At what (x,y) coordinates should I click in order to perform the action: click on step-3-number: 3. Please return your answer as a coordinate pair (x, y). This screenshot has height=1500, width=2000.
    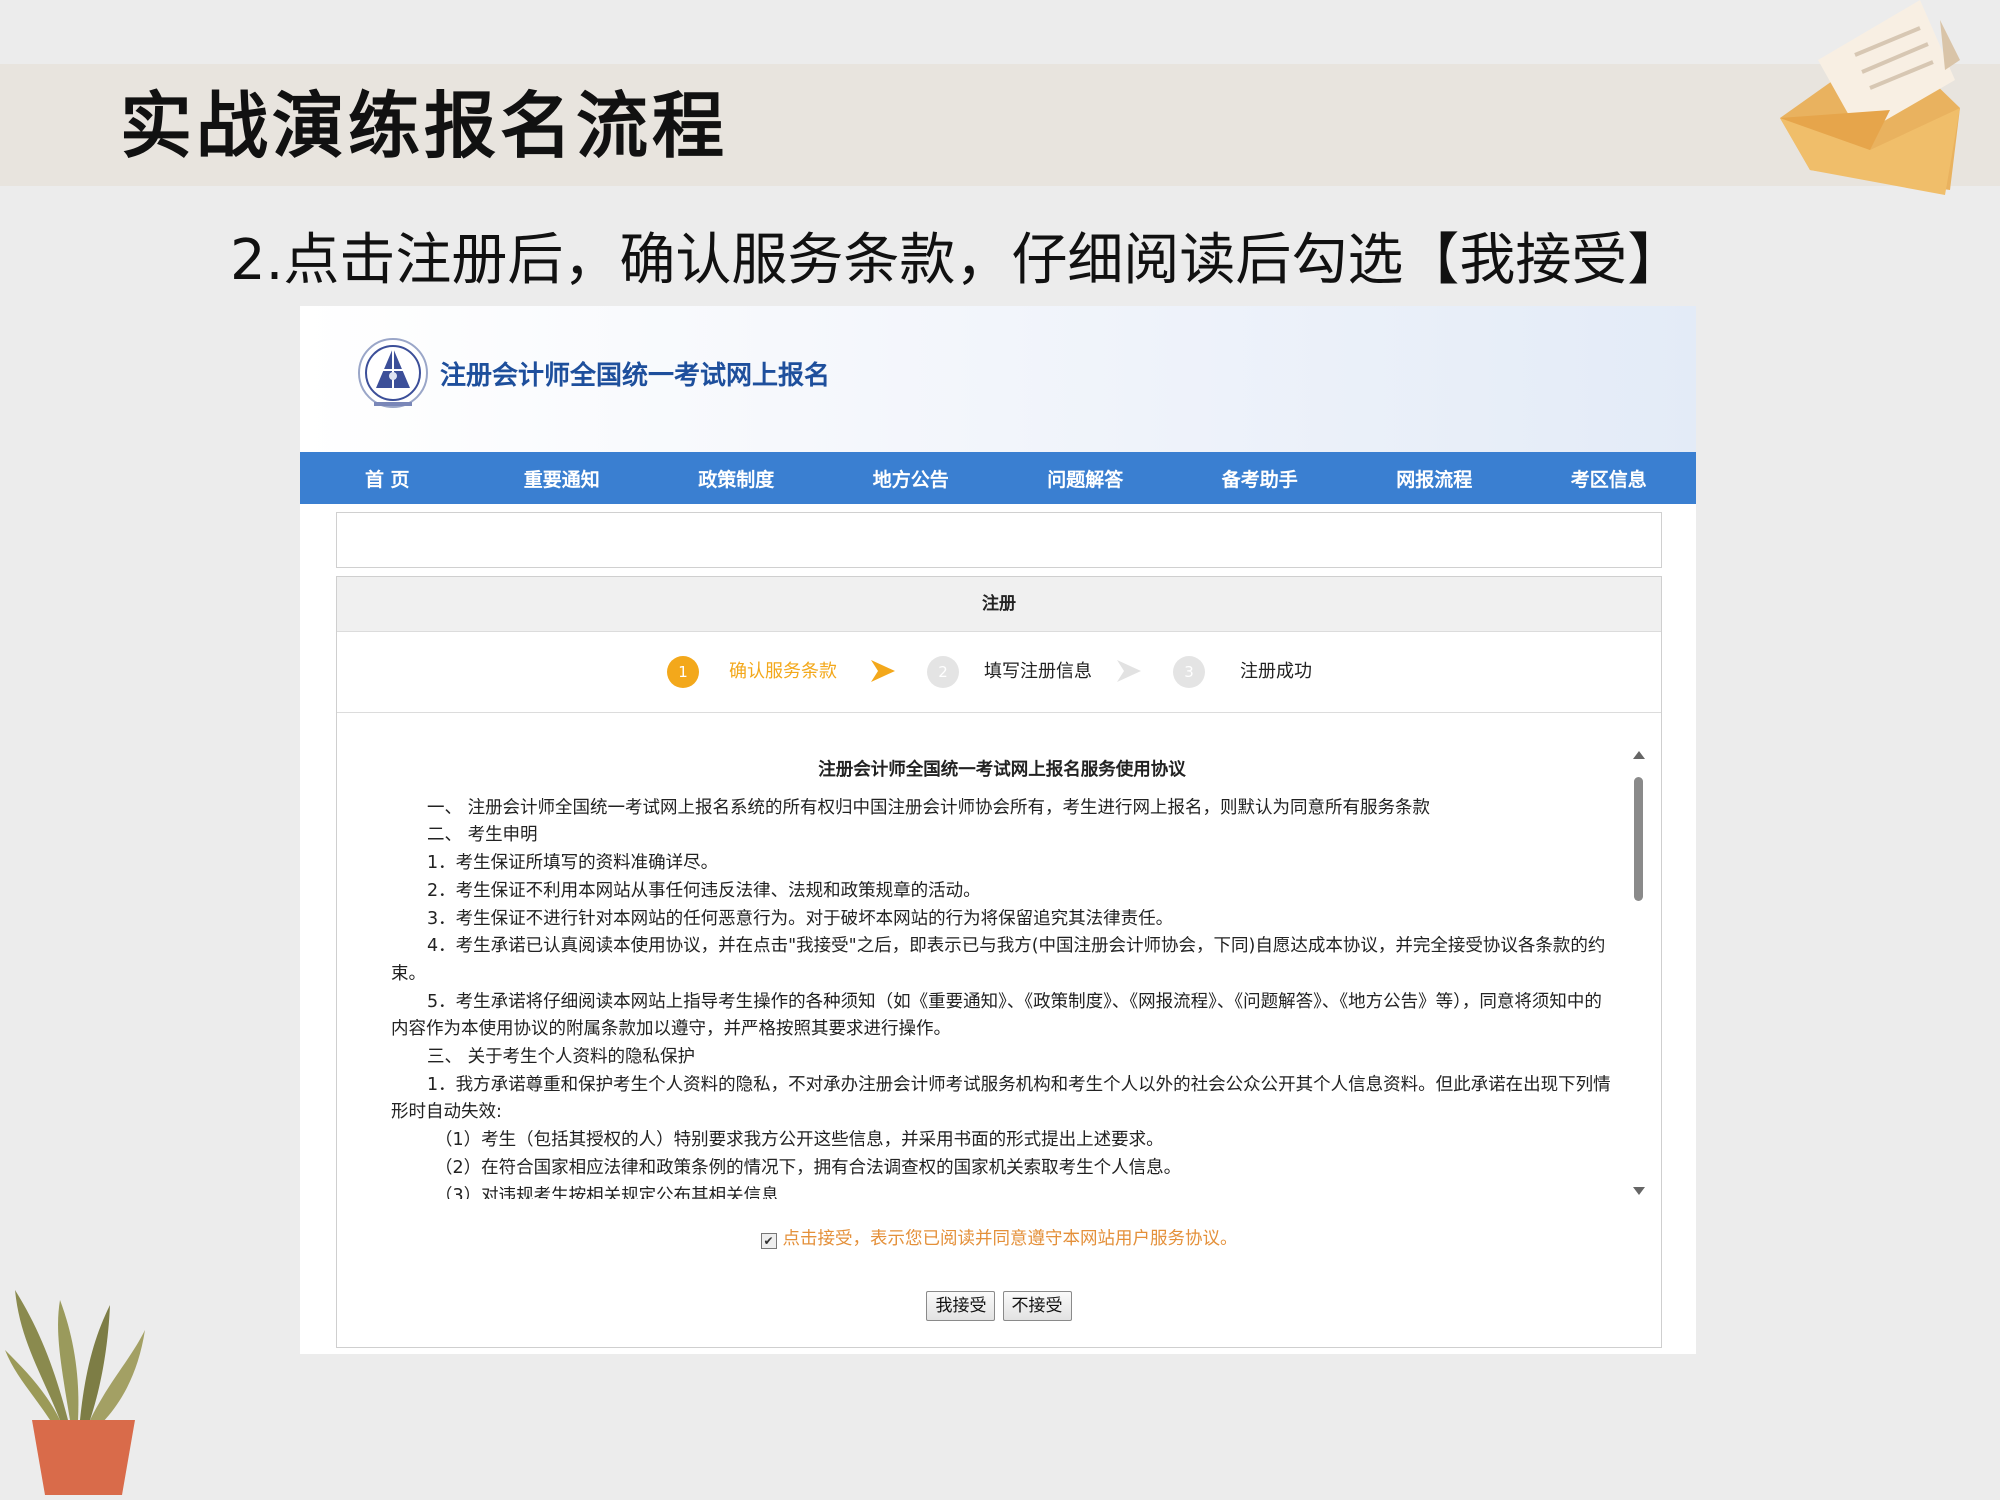
    Looking at the image, I should click on (1189, 672).